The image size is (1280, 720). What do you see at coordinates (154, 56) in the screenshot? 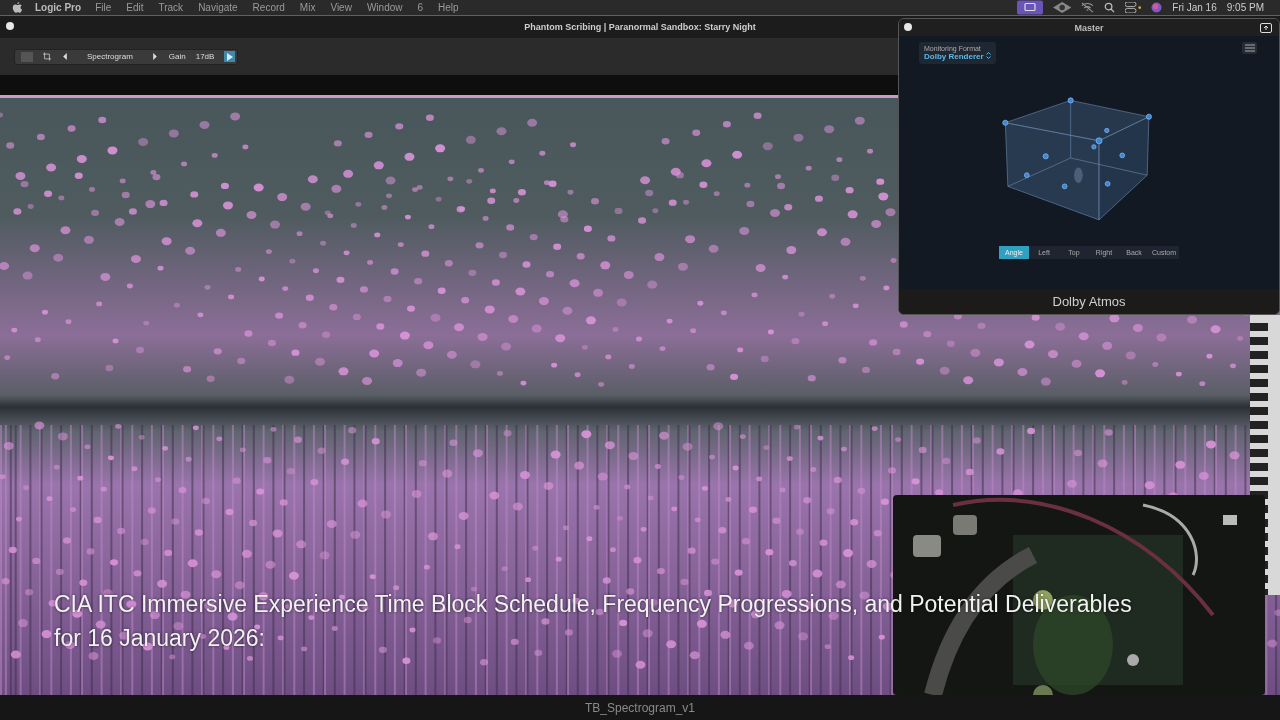
I see `next-arrow-icon` at bounding box center [154, 56].